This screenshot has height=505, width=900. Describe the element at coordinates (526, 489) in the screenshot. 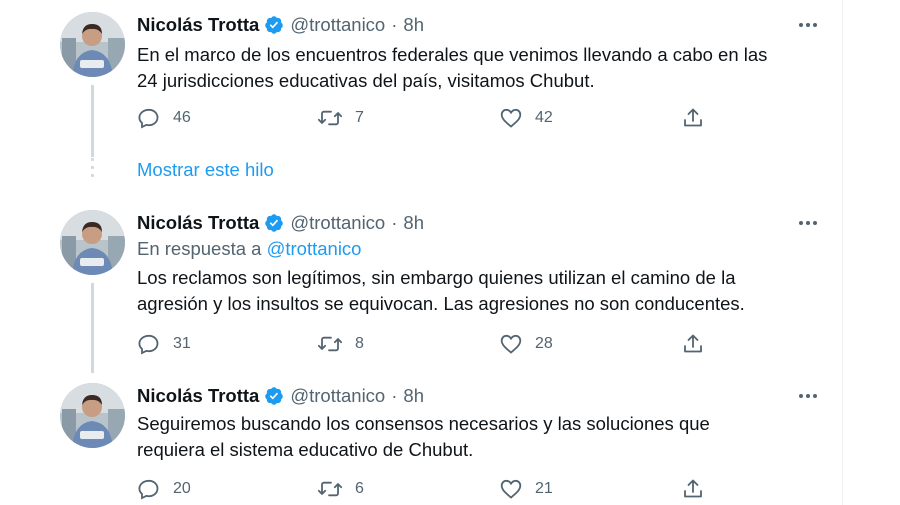

I see `like-button: 21` at that location.